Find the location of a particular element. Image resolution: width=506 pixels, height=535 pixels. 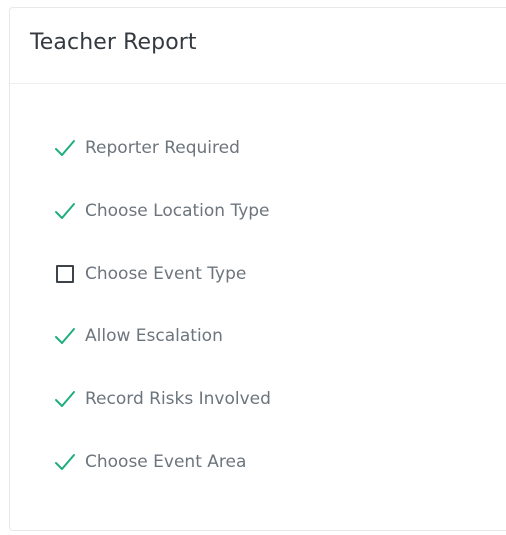

card-header: Teacher Report is located at coordinates (258, 46).